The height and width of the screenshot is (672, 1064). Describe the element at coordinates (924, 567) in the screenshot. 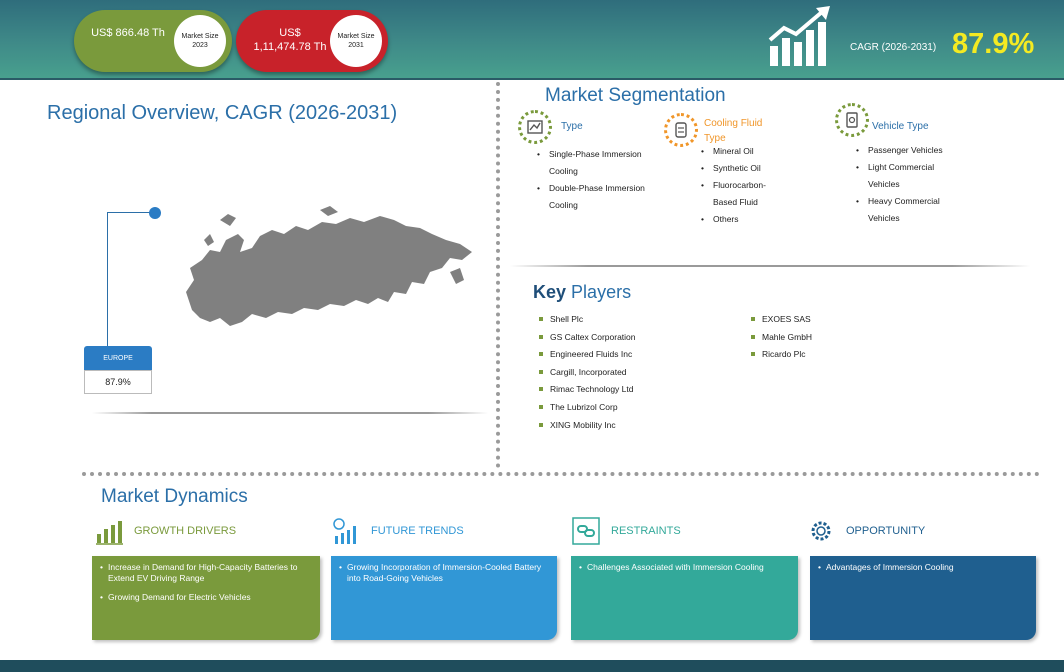

I see `list-item: Advantages of Immersion Cooling` at that location.